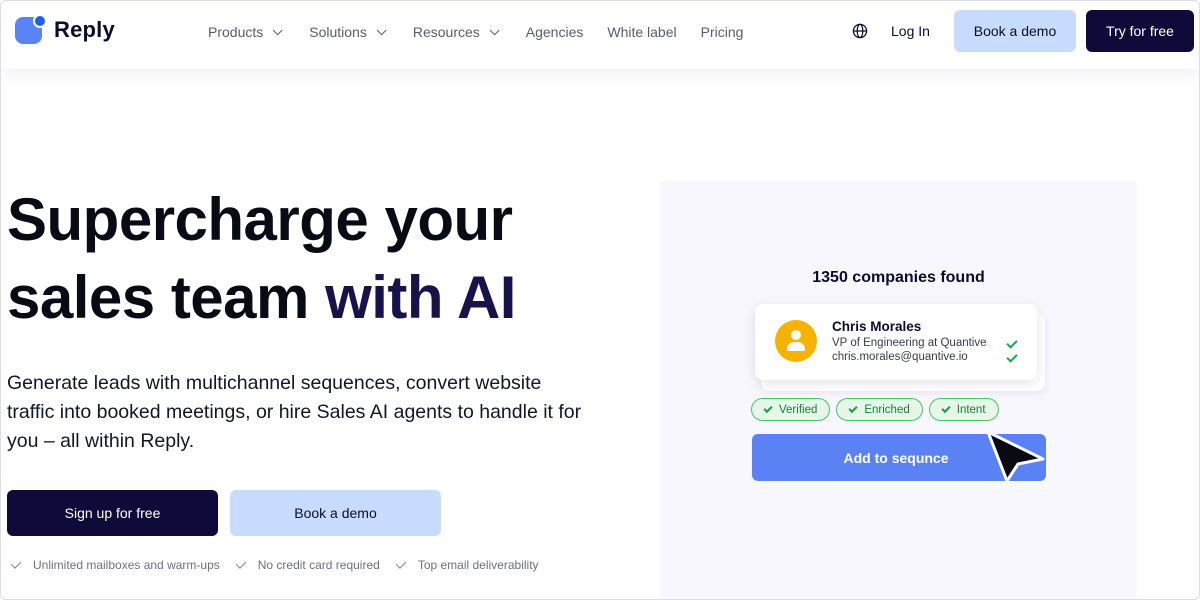 This screenshot has height=600, width=1200. I want to click on nav-item-solutions: Solutions, so click(348, 32).